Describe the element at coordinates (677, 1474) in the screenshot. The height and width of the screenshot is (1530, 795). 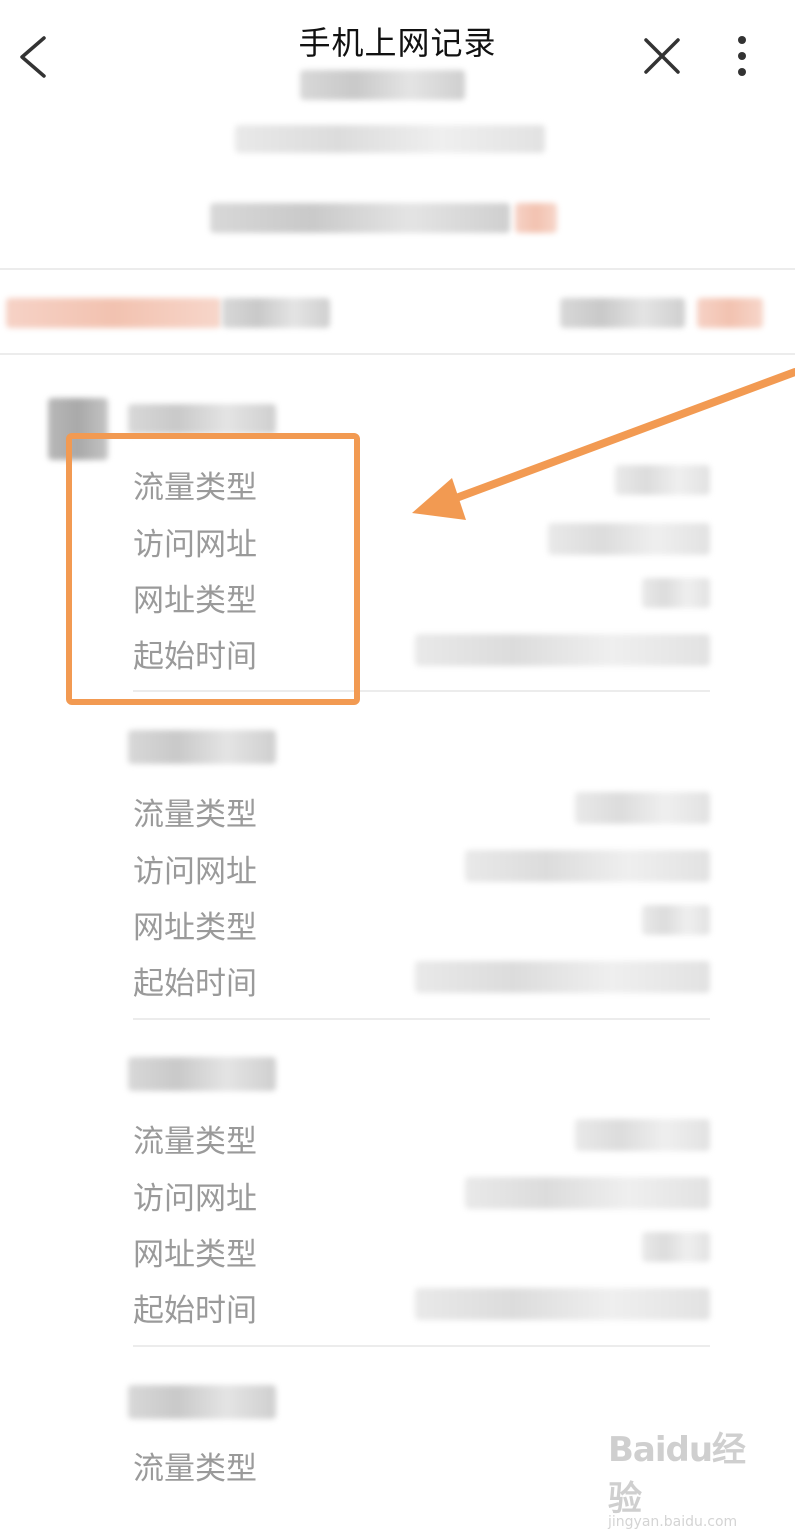
I see `watermark-logo: Baidu经验` at that location.